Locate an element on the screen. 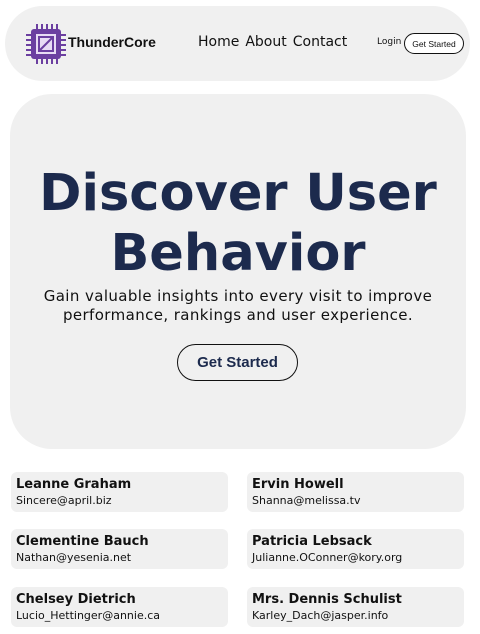 The width and height of the screenshot is (480, 634). user-name: Chelsey Dietrich is located at coordinates (76, 599).